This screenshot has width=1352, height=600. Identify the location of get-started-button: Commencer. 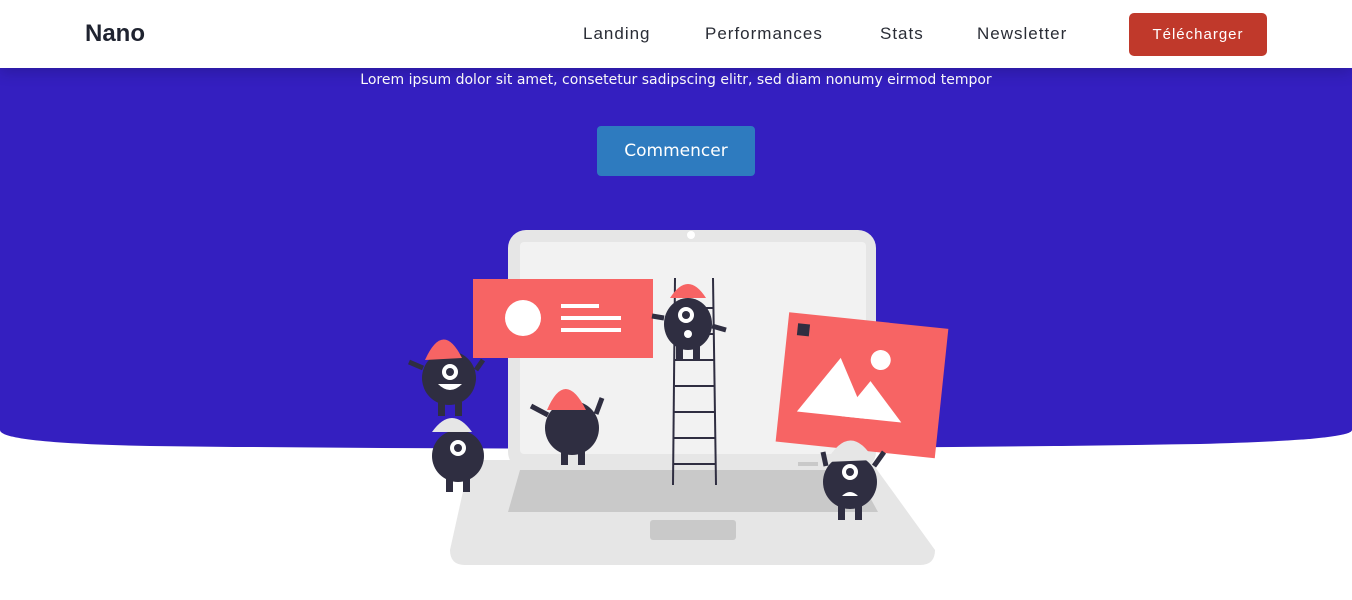
(676, 151).